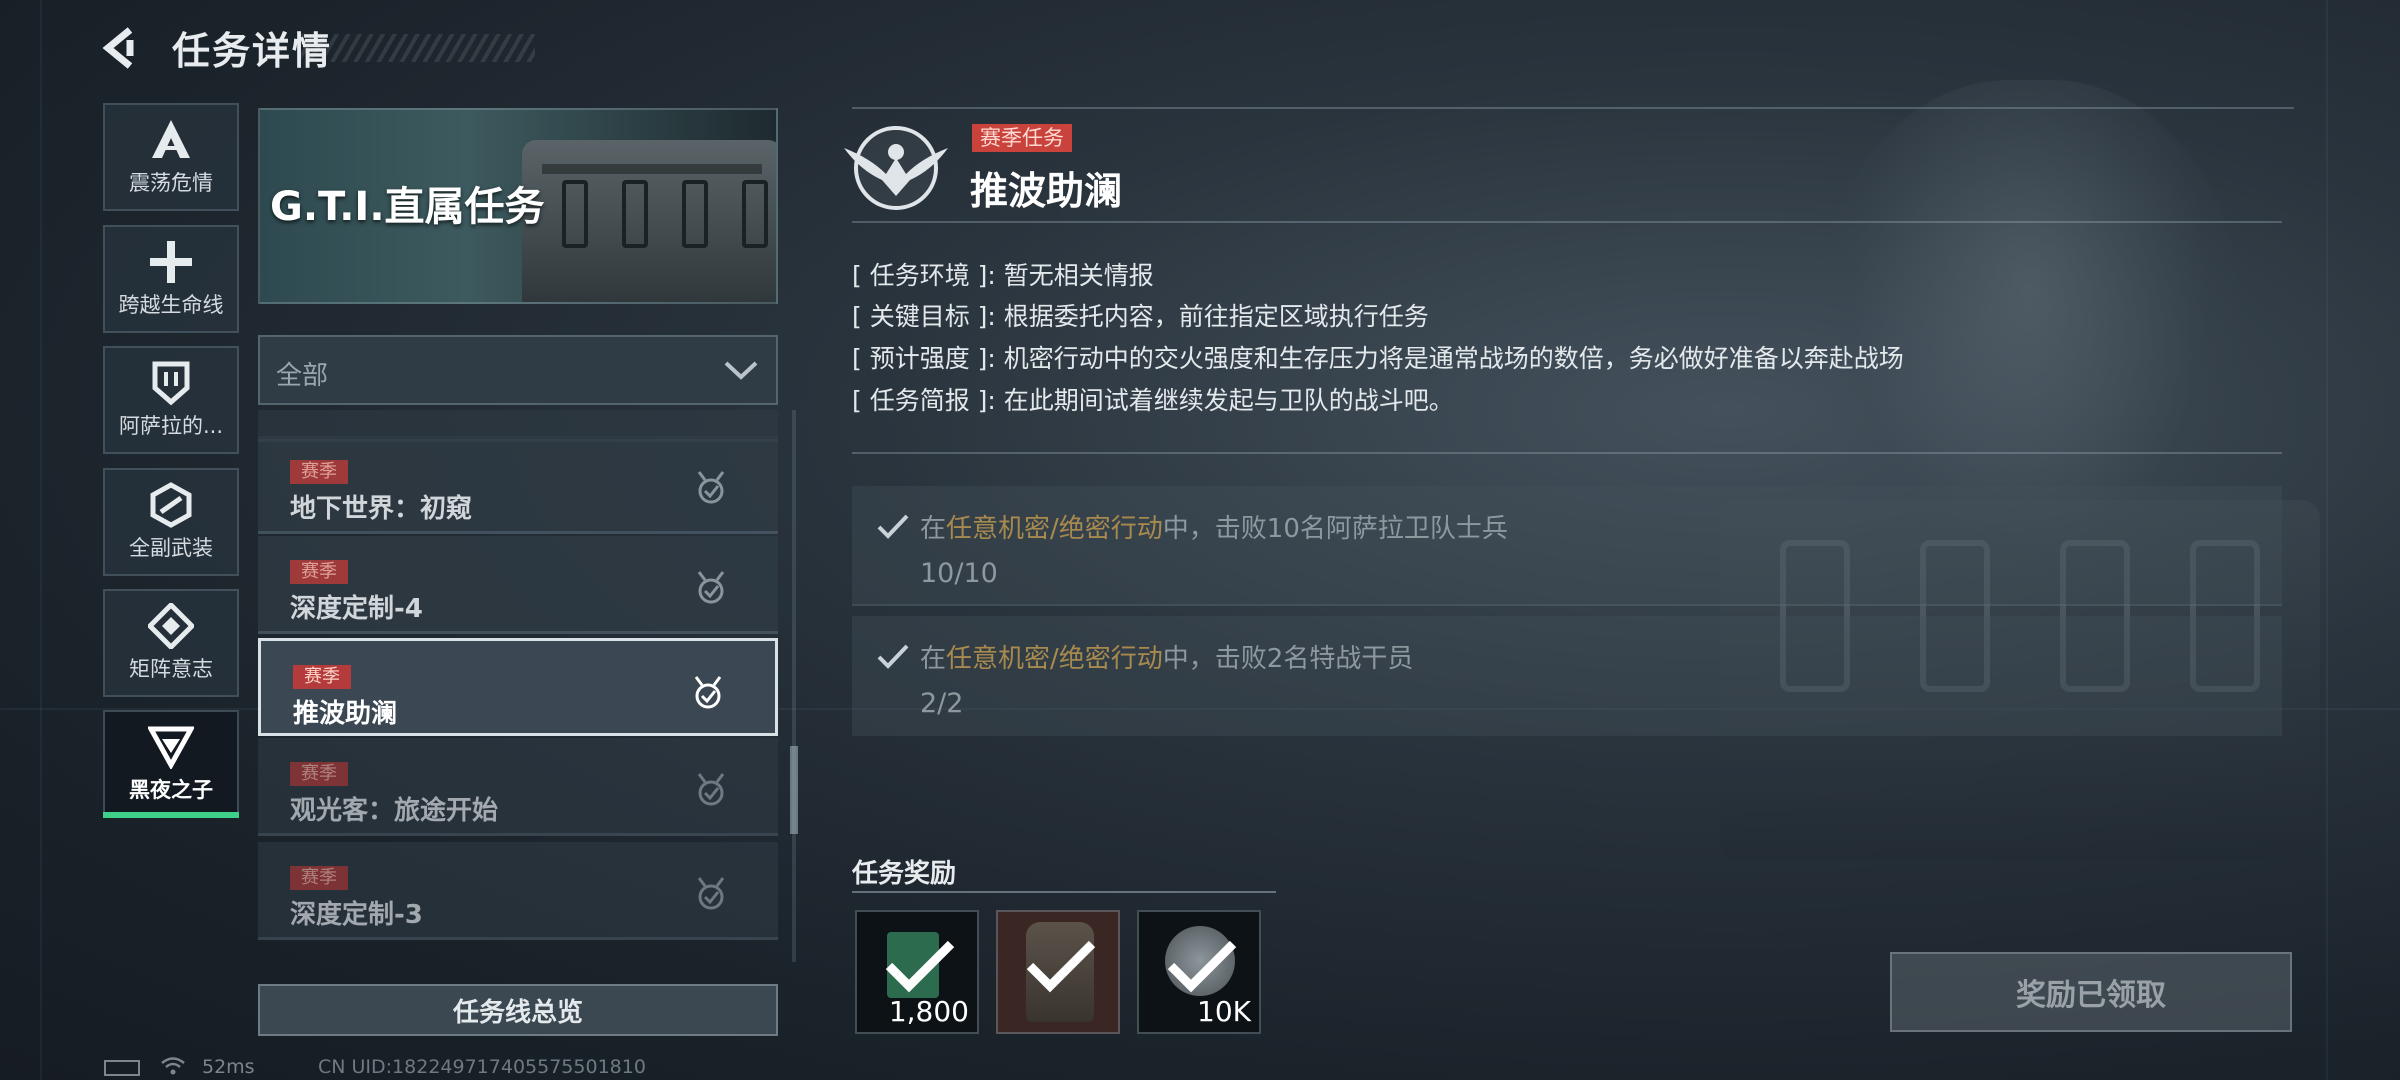 The height and width of the screenshot is (1080, 2400). I want to click on a-glyph-icon, so click(171, 140).